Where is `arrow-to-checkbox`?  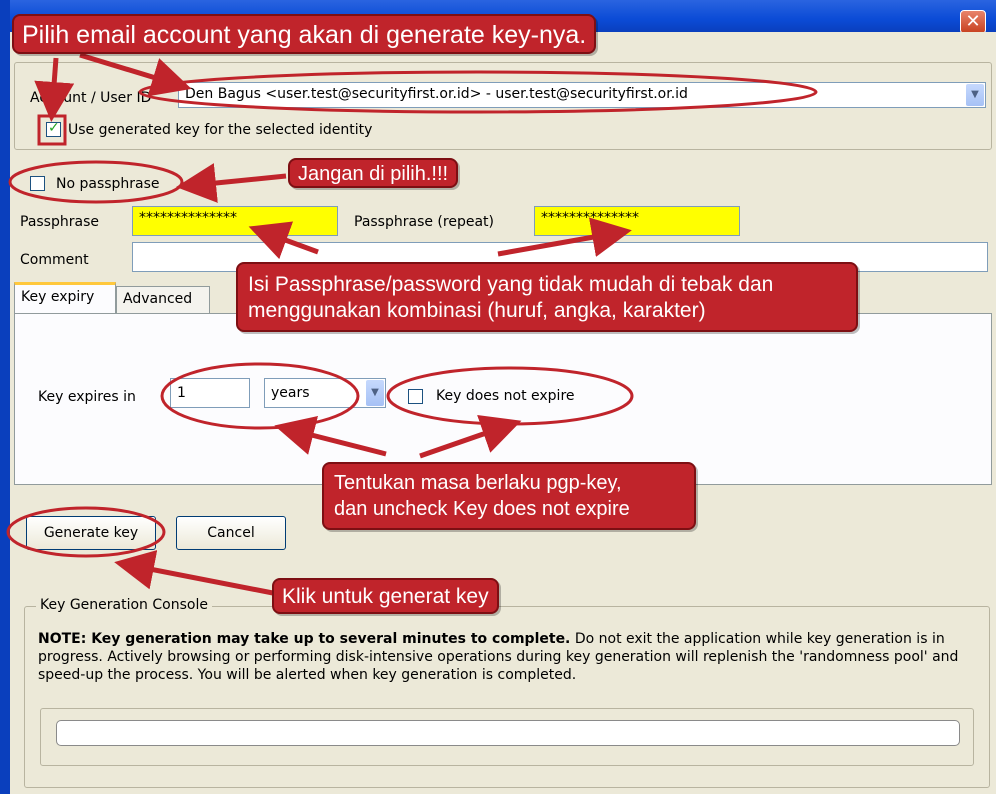 arrow-to-checkbox is located at coordinates (54, 89).